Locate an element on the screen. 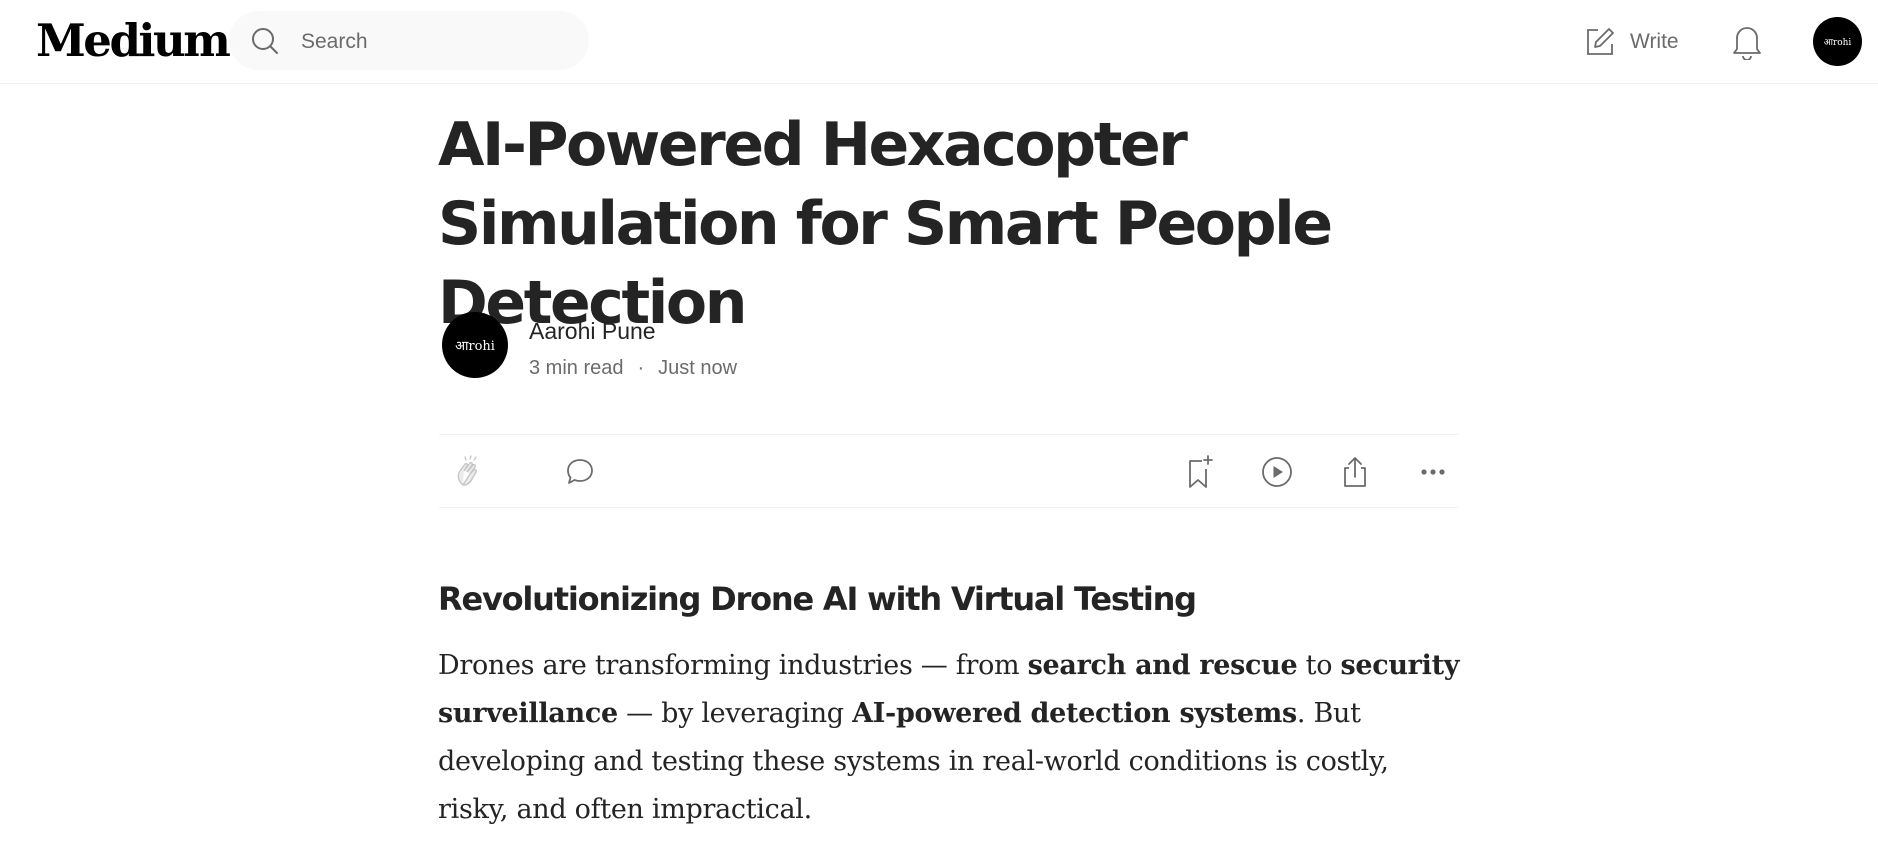 Image resolution: width=1878 pixels, height=852 pixels. more-icon is located at coordinates (1433, 472).